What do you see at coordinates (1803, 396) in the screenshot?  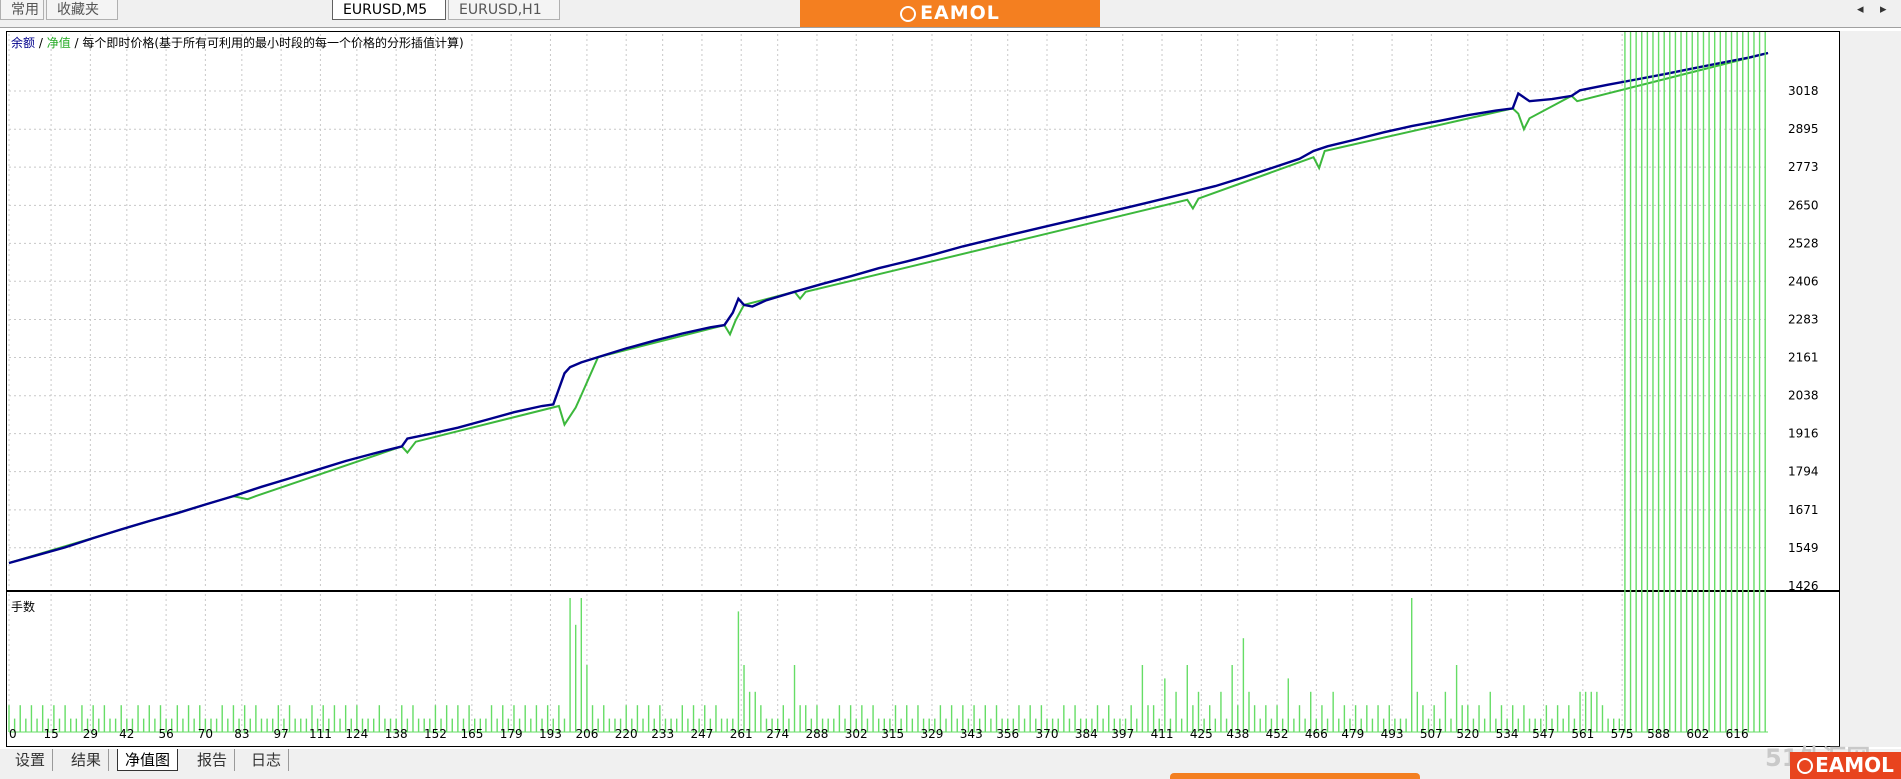 I see `y-tick-label: 2038` at bounding box center [1803, 396].